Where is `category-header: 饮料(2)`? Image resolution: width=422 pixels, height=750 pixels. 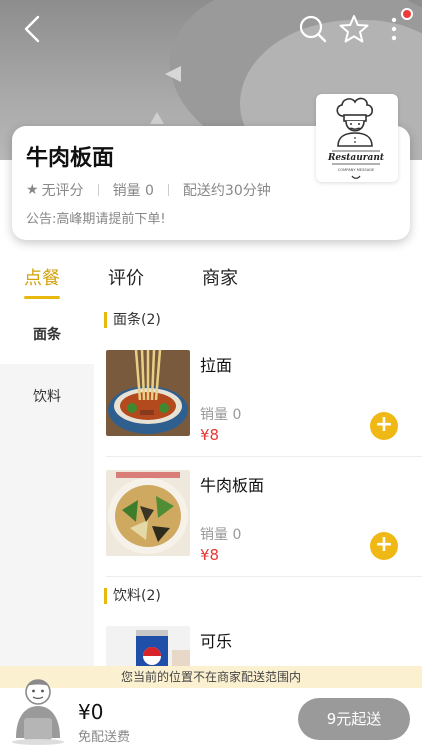 category-header: 饮料(2) is located at coordinates (132, 596).